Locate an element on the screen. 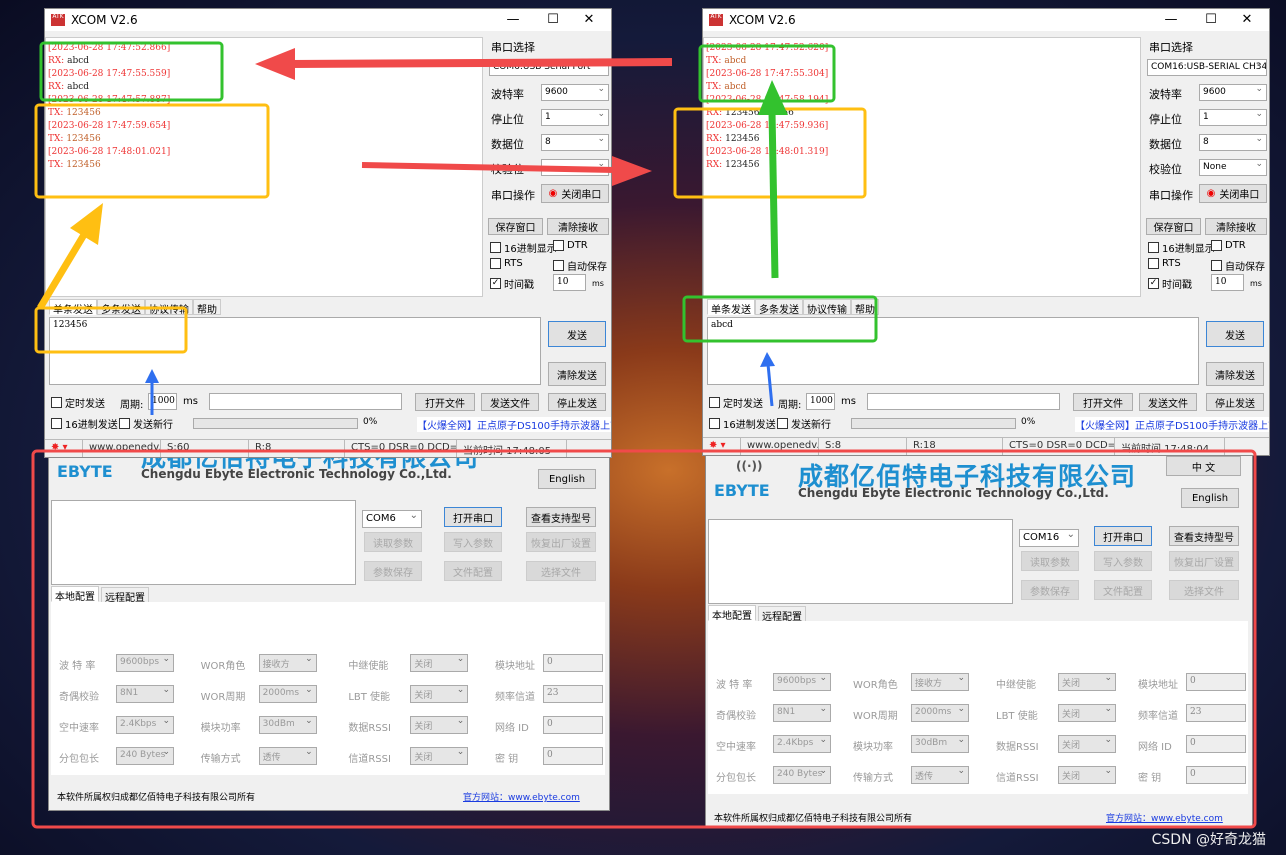  blue-arrow-right is located at coordinates (767, 379).